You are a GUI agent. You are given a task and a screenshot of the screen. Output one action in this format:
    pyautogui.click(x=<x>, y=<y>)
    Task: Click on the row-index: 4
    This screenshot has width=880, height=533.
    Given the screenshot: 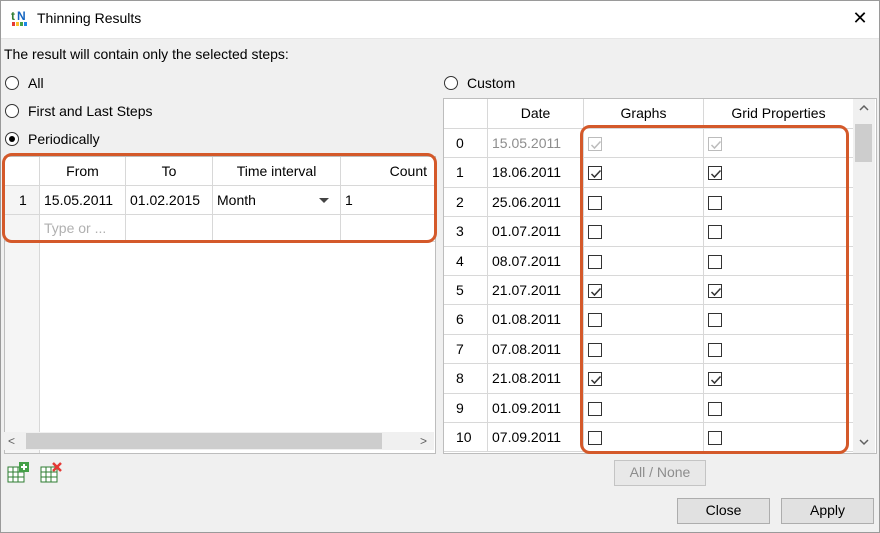 What is the action you would take?
    pyautogui.click(x=466, y=261)
    